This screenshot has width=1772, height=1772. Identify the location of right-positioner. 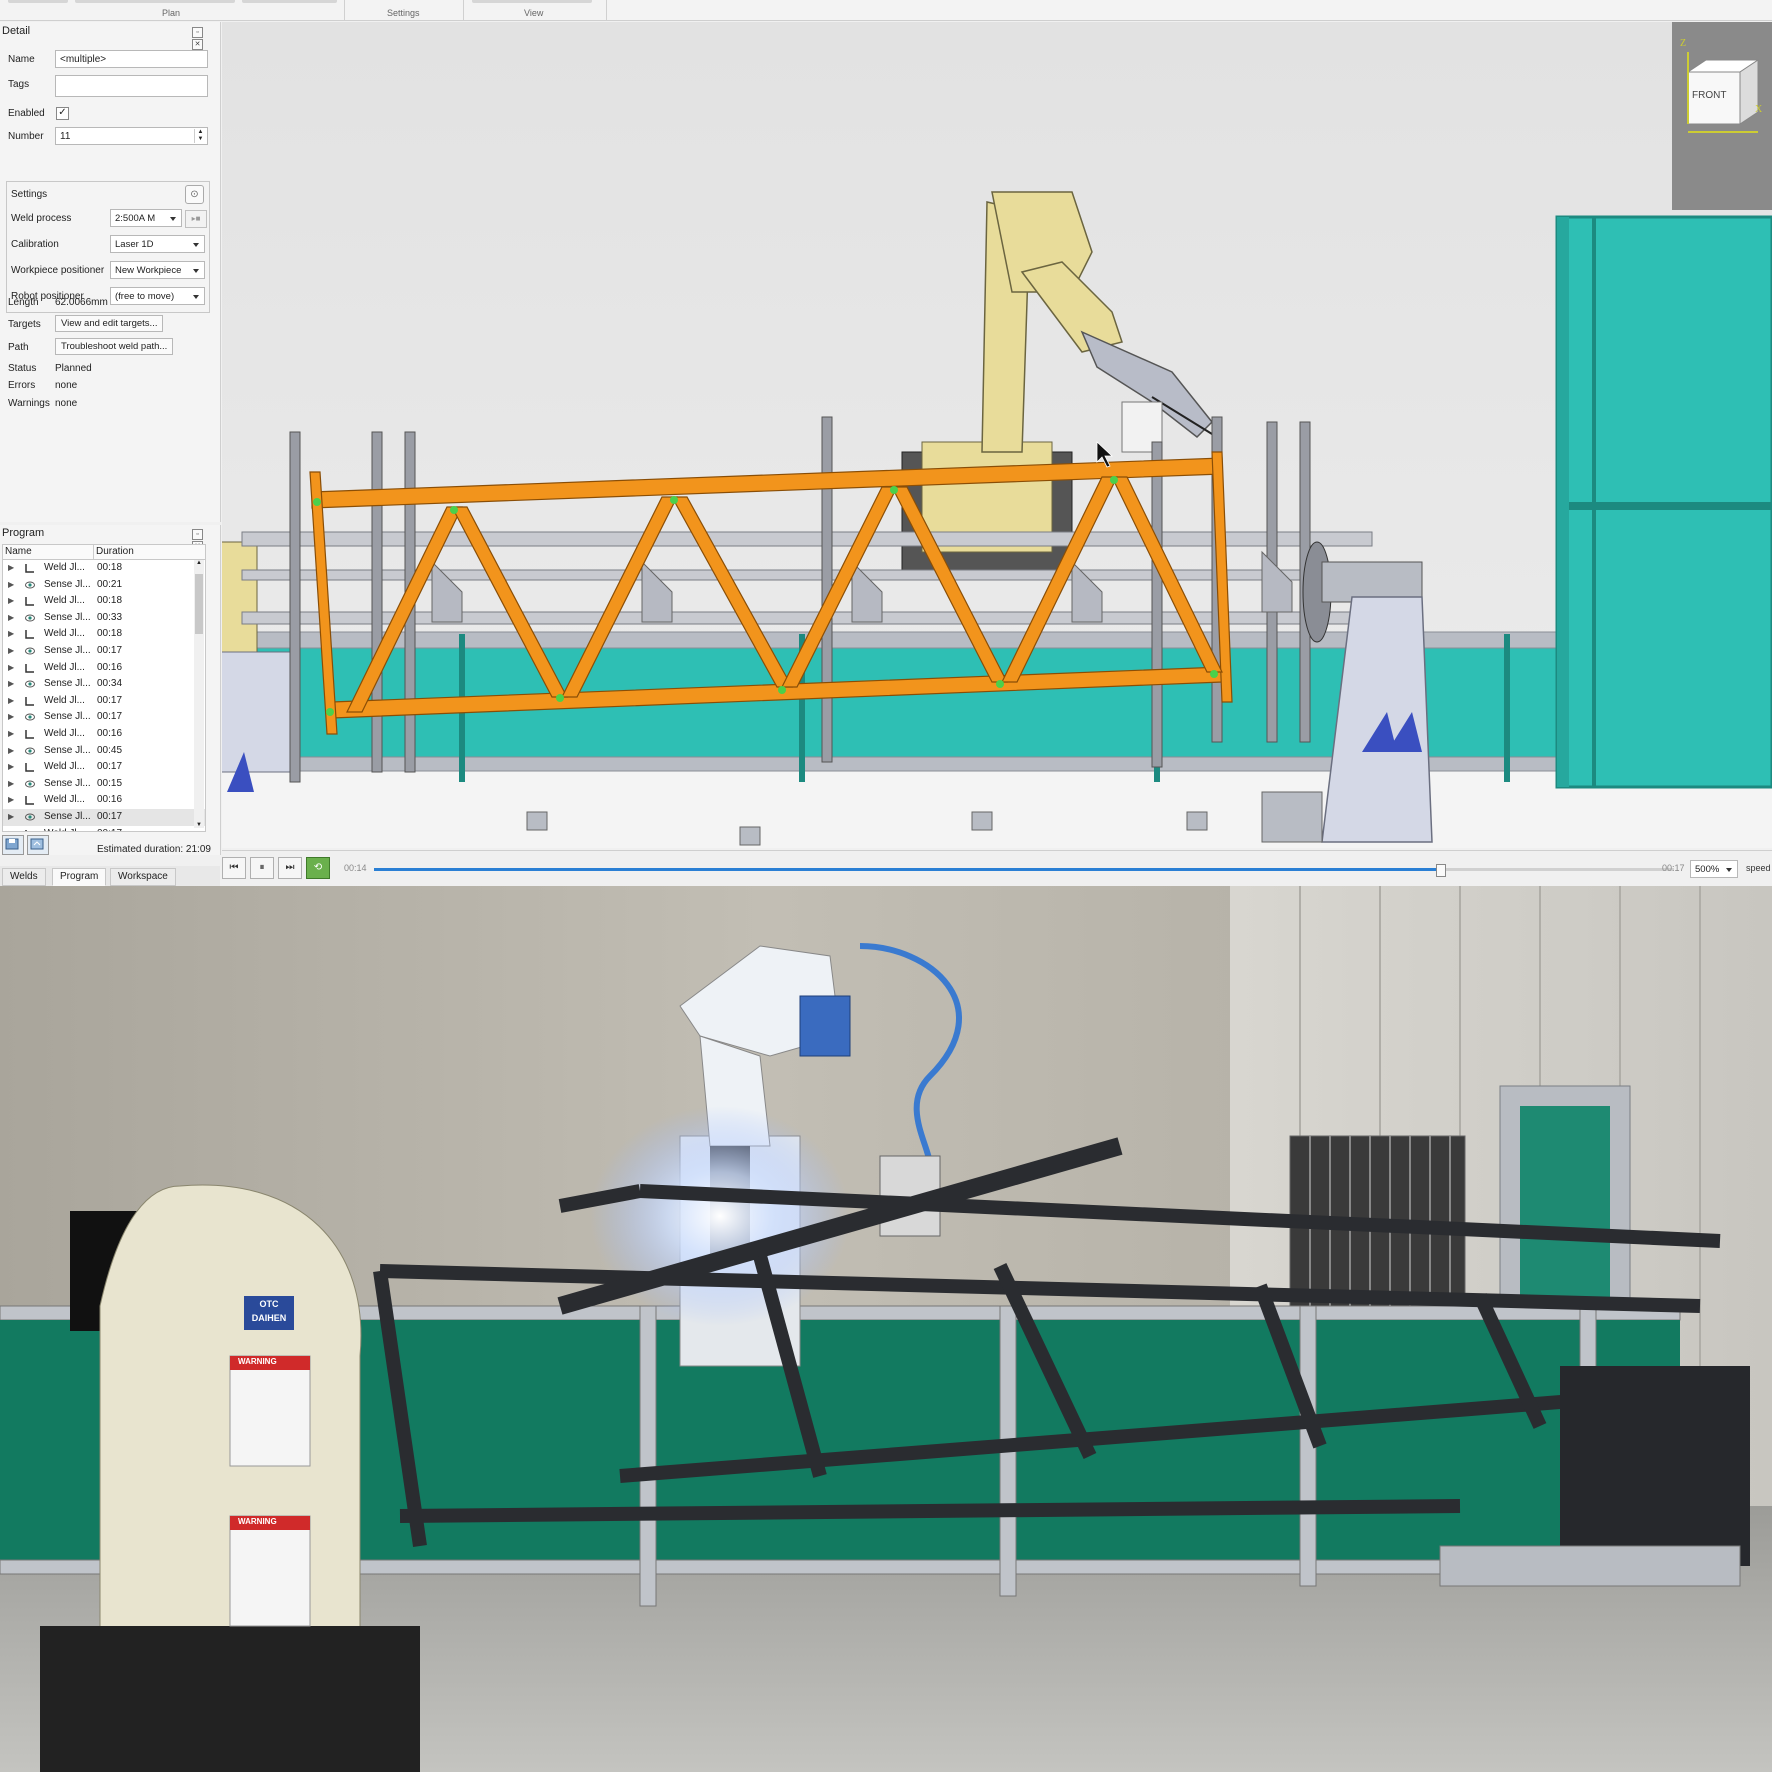
(1655, 1466).